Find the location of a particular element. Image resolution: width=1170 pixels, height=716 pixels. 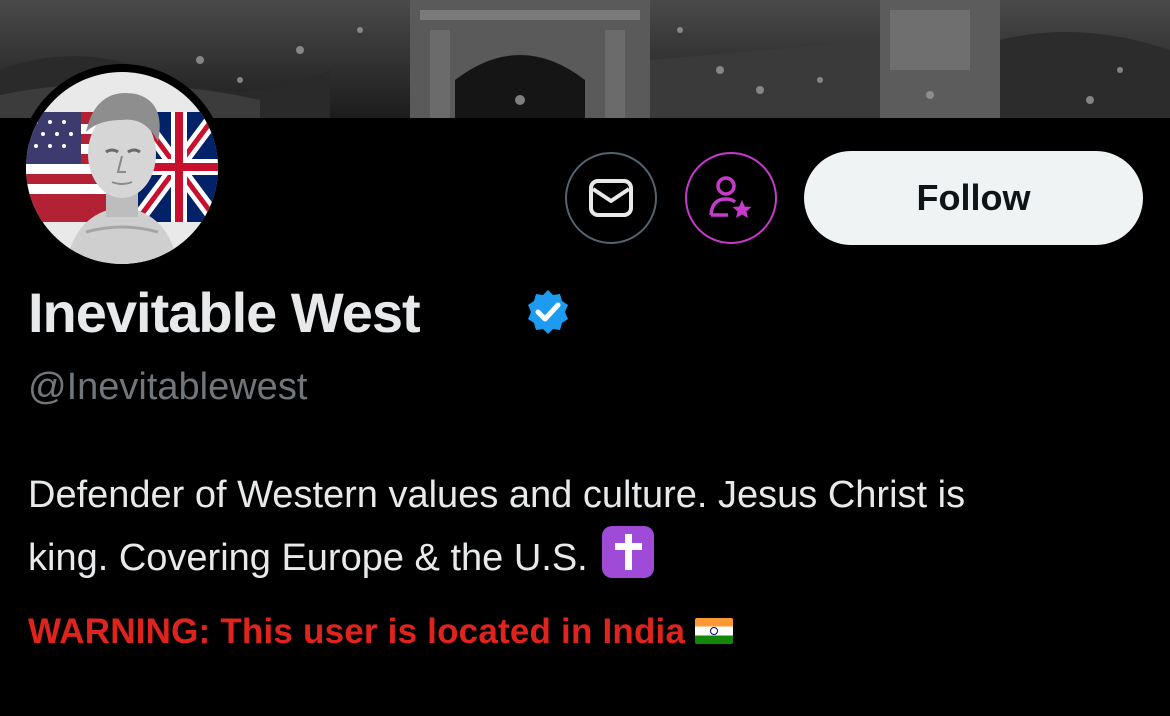

india-flag-icon is located at coordinates (714, 630).